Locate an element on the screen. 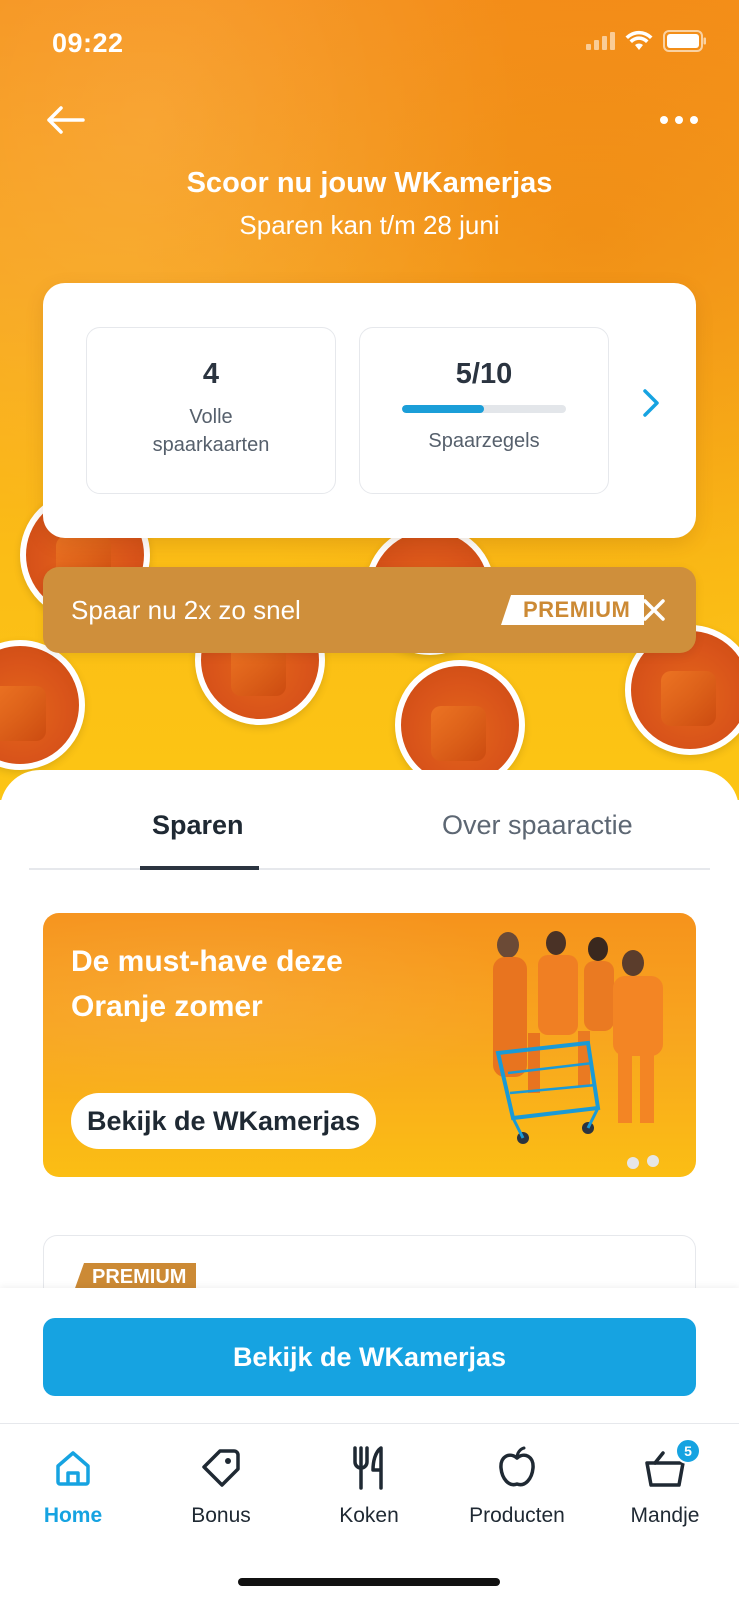 Image resolution: width=739 pixels, height=1600 pixels. tab-over-spaaractie: Over spaaractie is located at coordinates (537, 825).